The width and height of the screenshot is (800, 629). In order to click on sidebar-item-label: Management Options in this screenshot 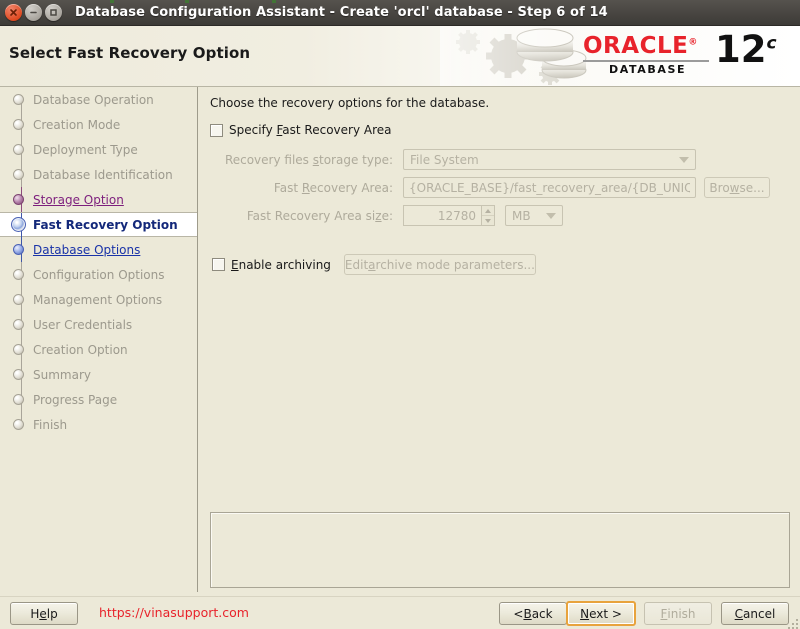, I will do `click(98, 299)`.